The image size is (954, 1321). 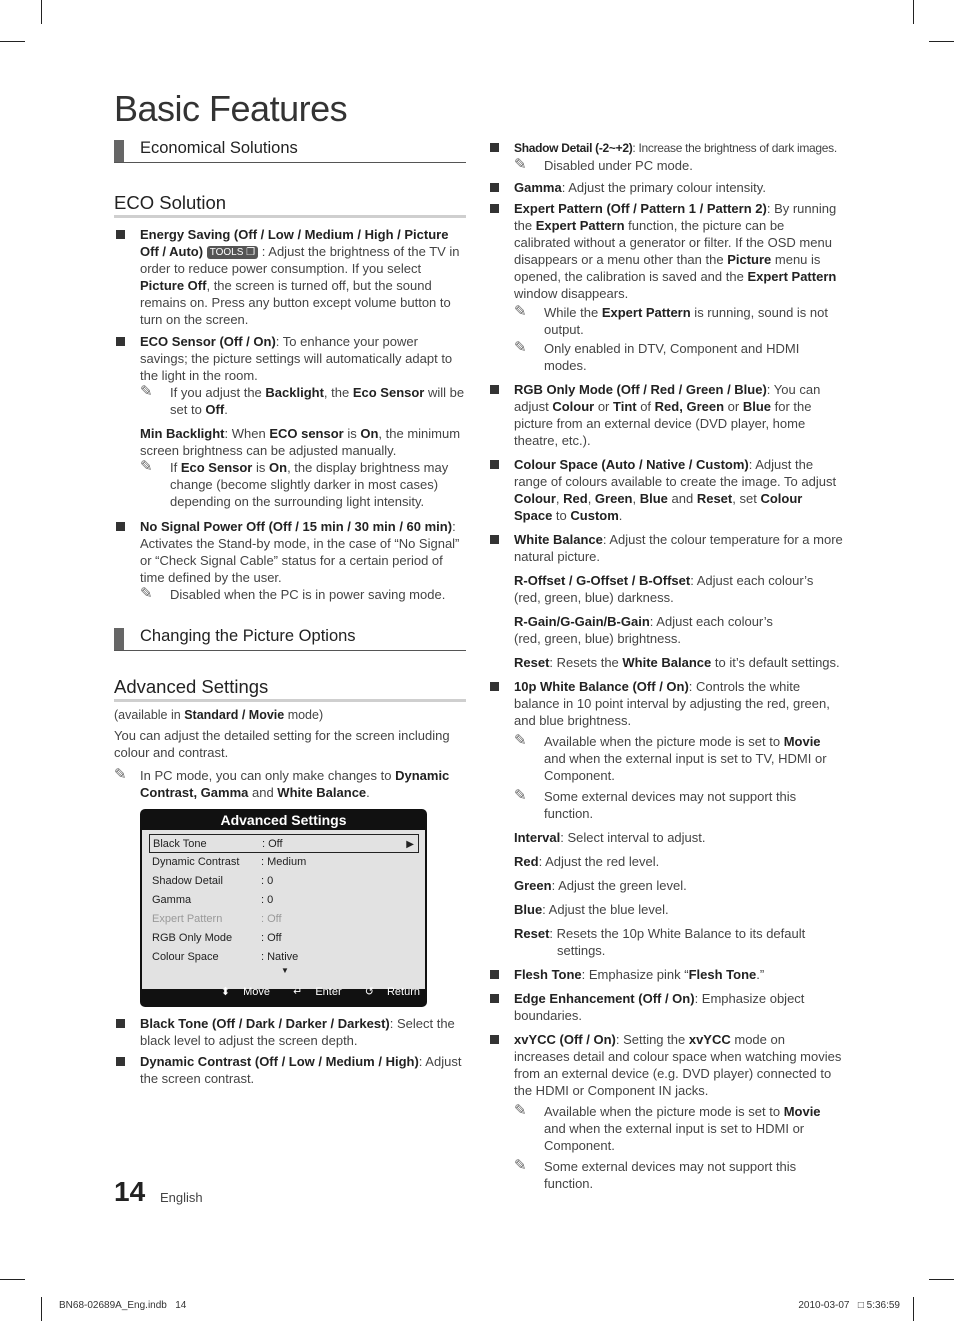 I want to click on note-shadow-detail: ✎ Disabled under PC mode., so click(x=603, y=164).